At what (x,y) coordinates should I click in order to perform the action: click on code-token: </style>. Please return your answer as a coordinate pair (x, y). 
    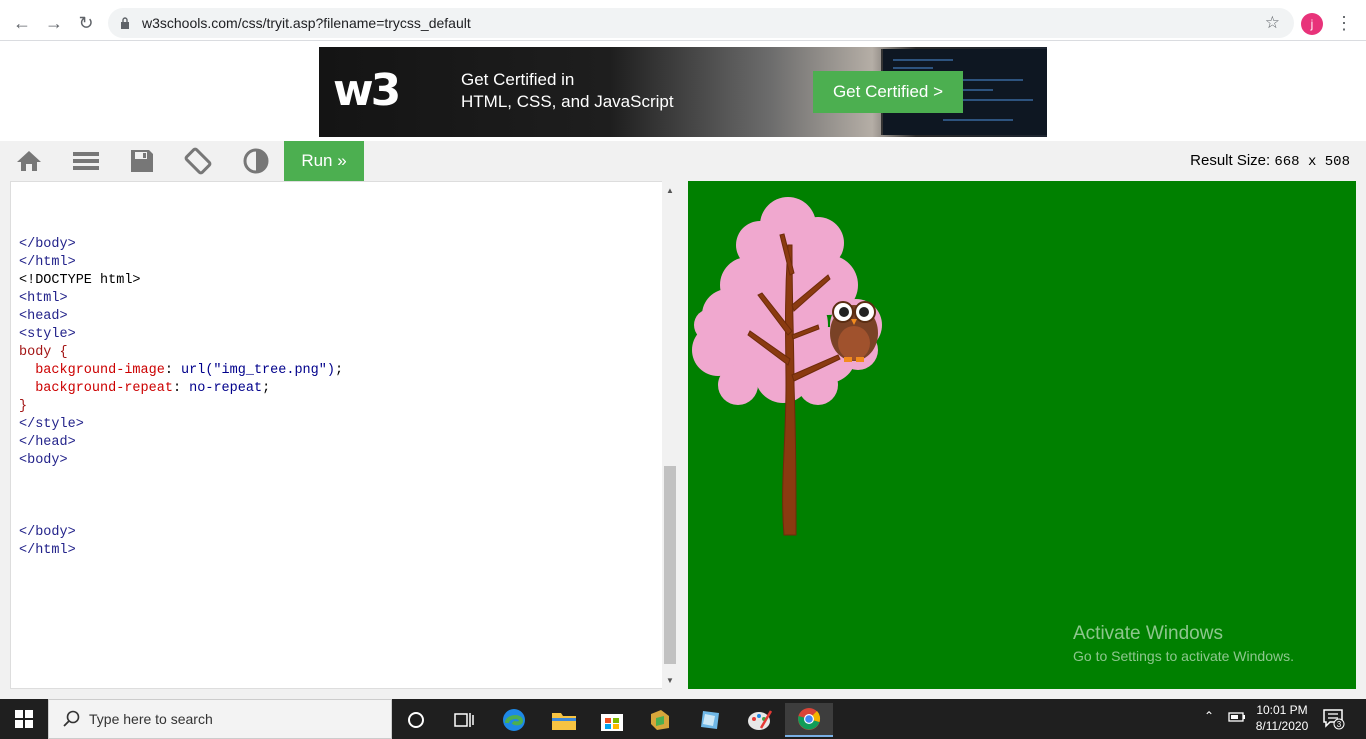
    Looking at the image, I should click on (51, 424).